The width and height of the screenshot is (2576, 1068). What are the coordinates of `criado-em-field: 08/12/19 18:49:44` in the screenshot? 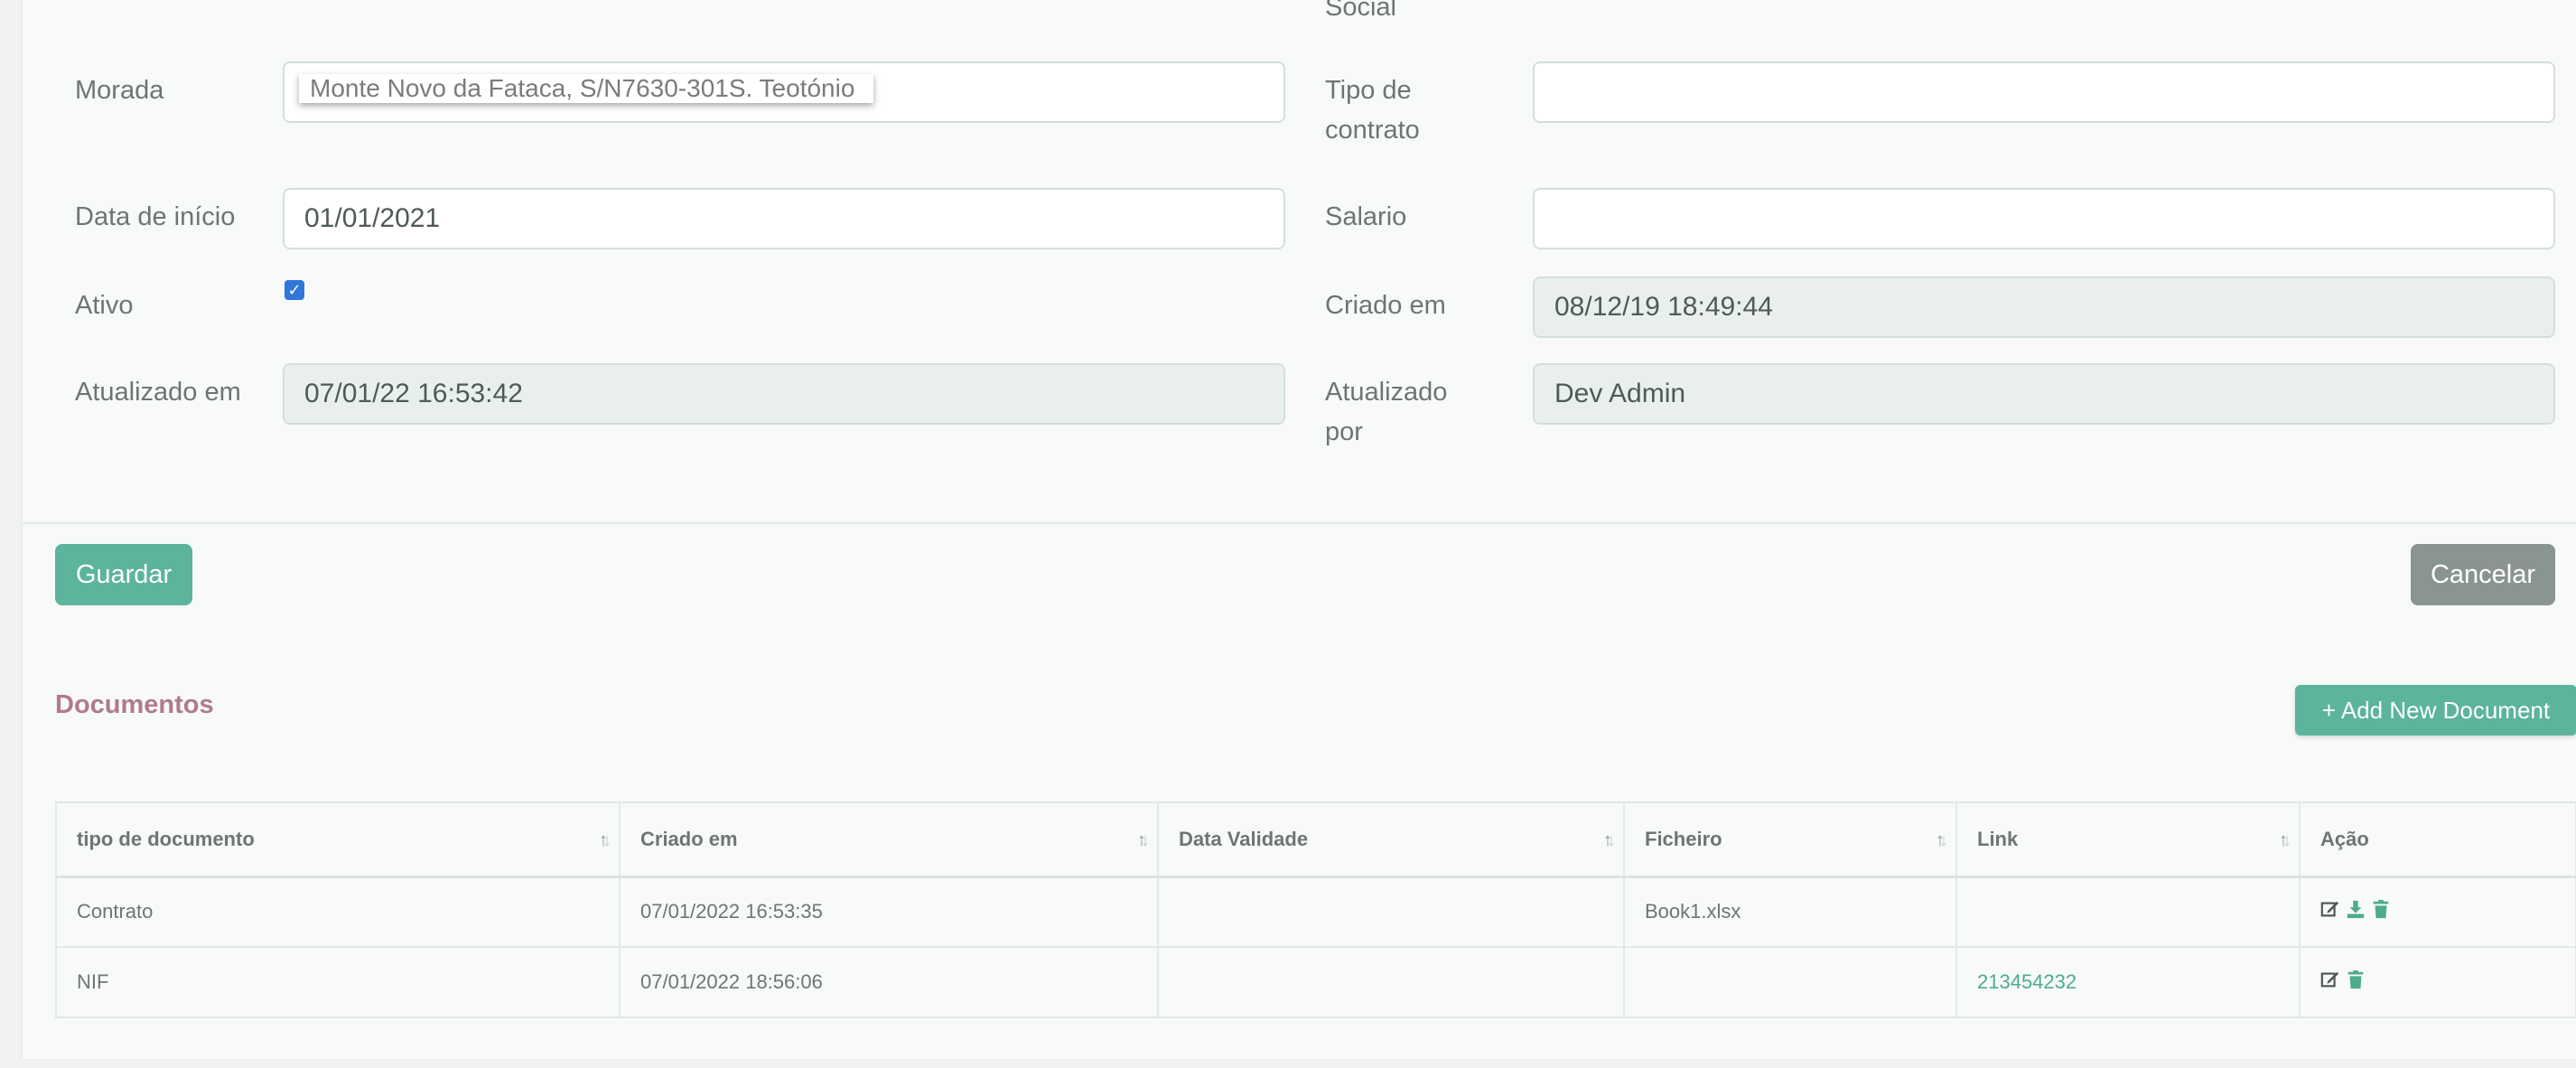 It's located at (2044, 307).